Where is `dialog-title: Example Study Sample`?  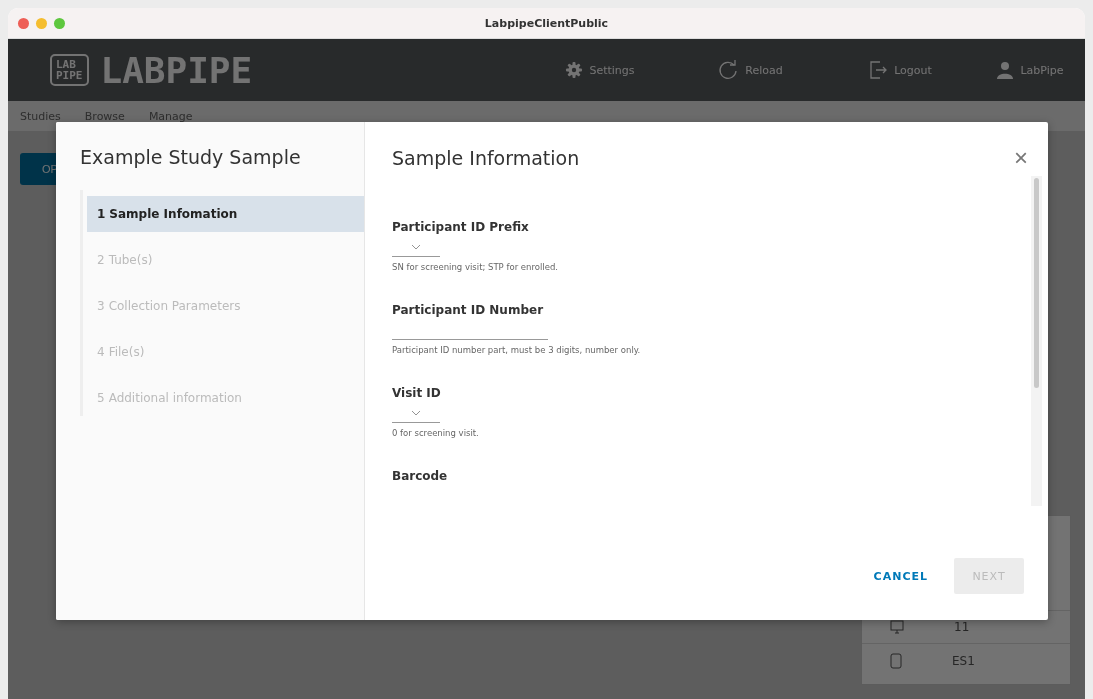
dialog-title: Example Study Sample is located at coordinates (191, 157).